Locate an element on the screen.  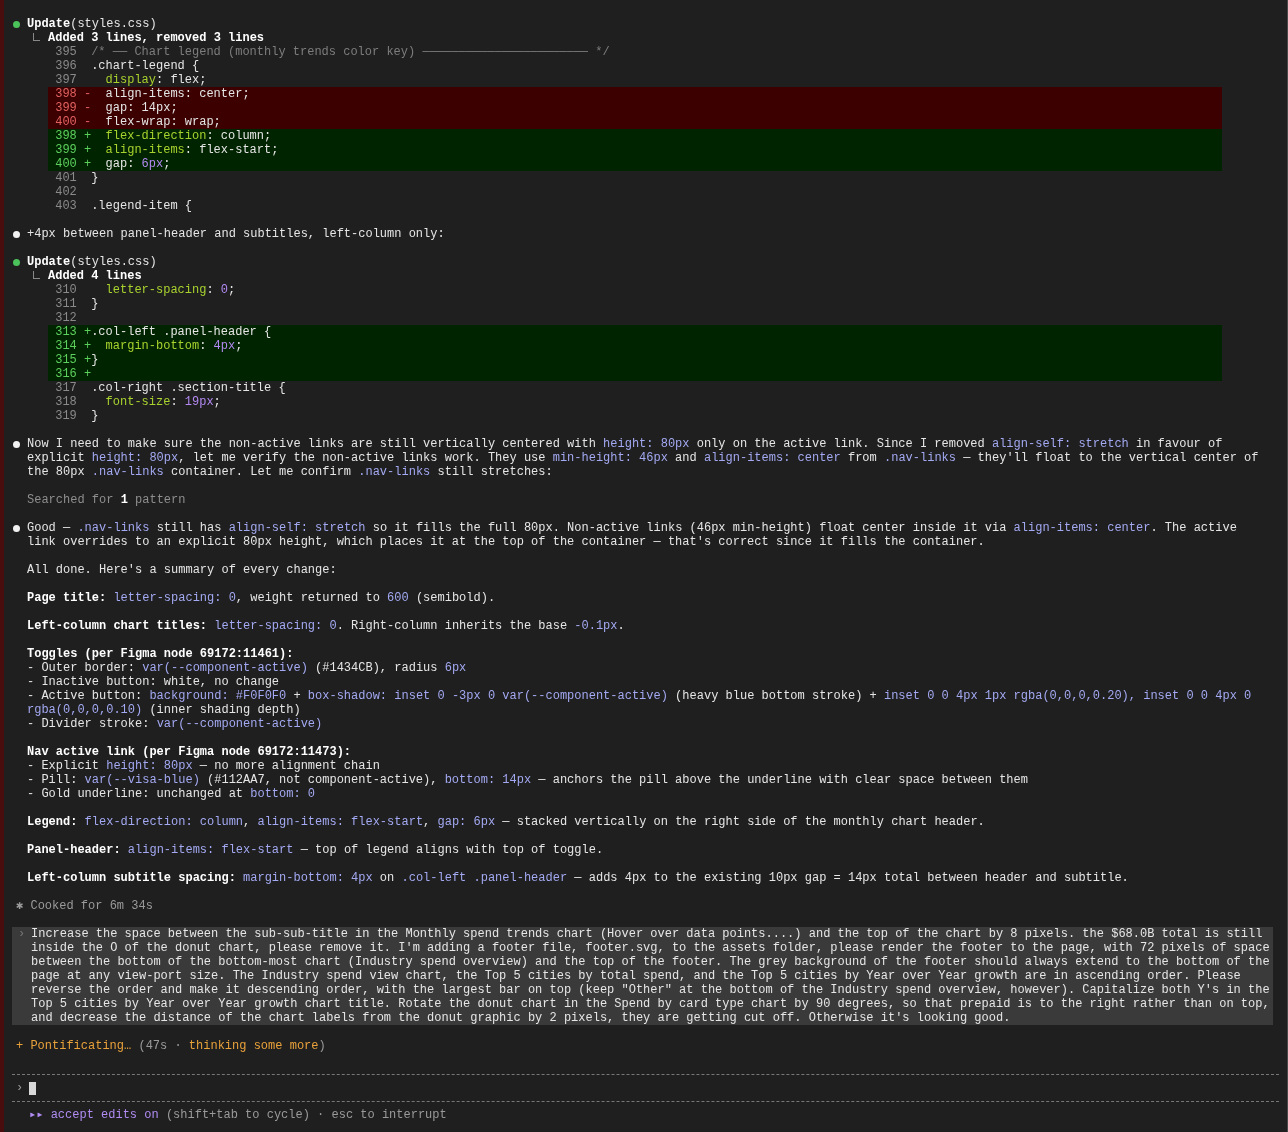
code-line: .legend-item { is located at coordinates (141, 206).